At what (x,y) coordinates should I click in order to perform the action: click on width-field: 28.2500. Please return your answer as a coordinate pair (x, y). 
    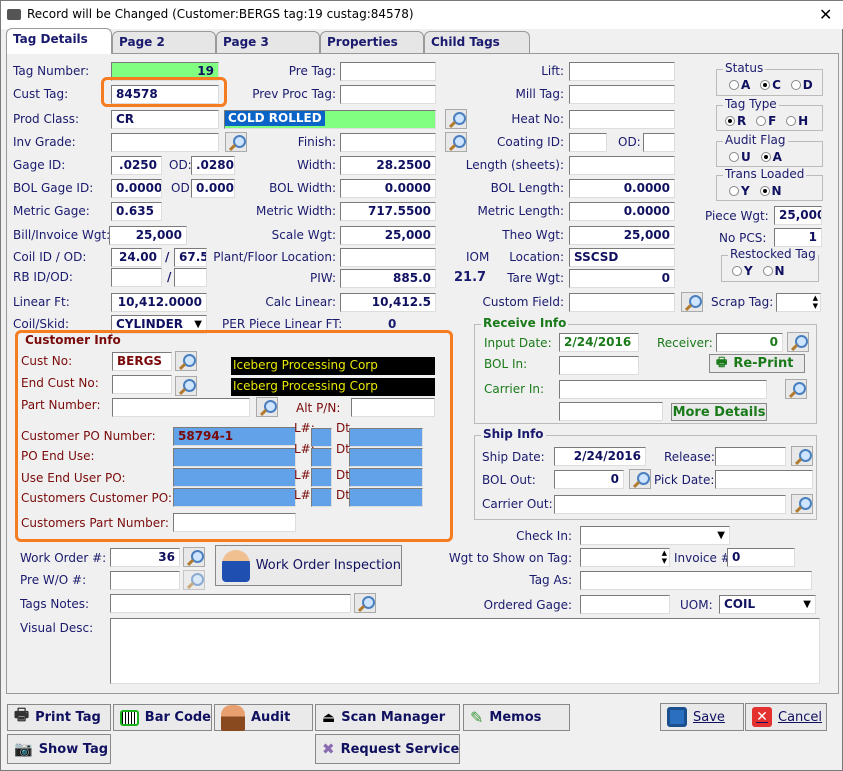
    Looking at the image, I should click on (388, 165).